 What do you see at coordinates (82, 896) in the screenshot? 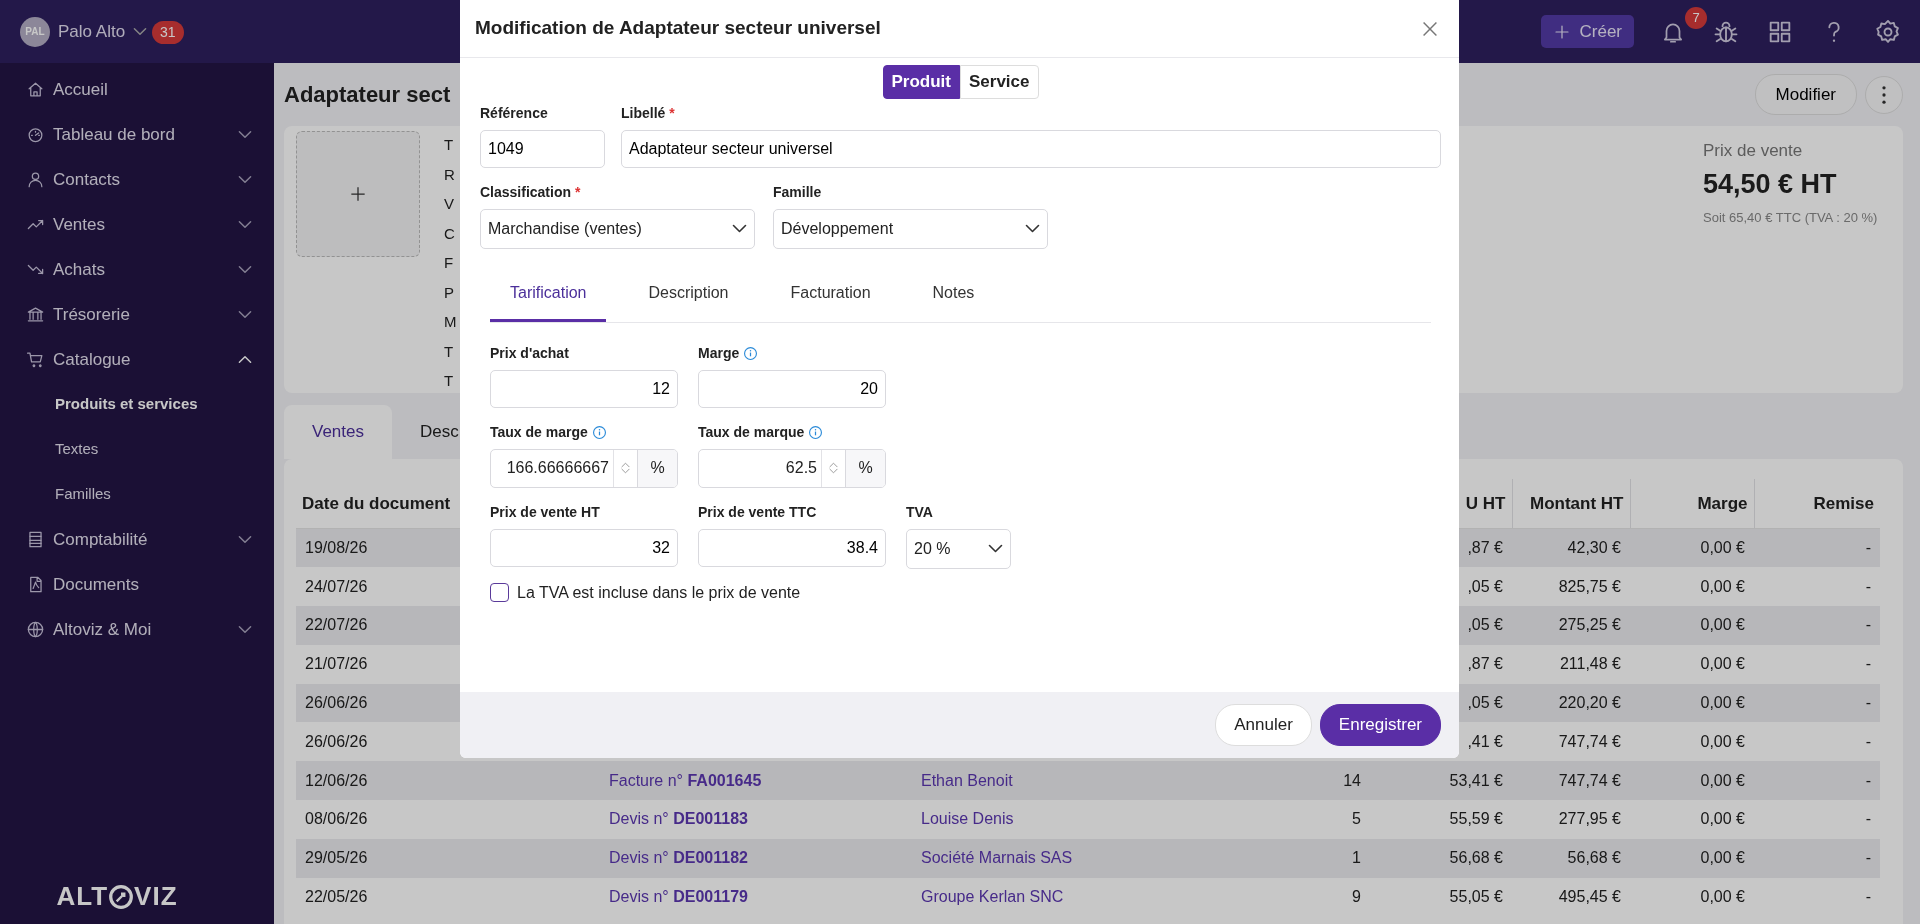
I see `logo-text: ALT` at bounding box center [82, 896].